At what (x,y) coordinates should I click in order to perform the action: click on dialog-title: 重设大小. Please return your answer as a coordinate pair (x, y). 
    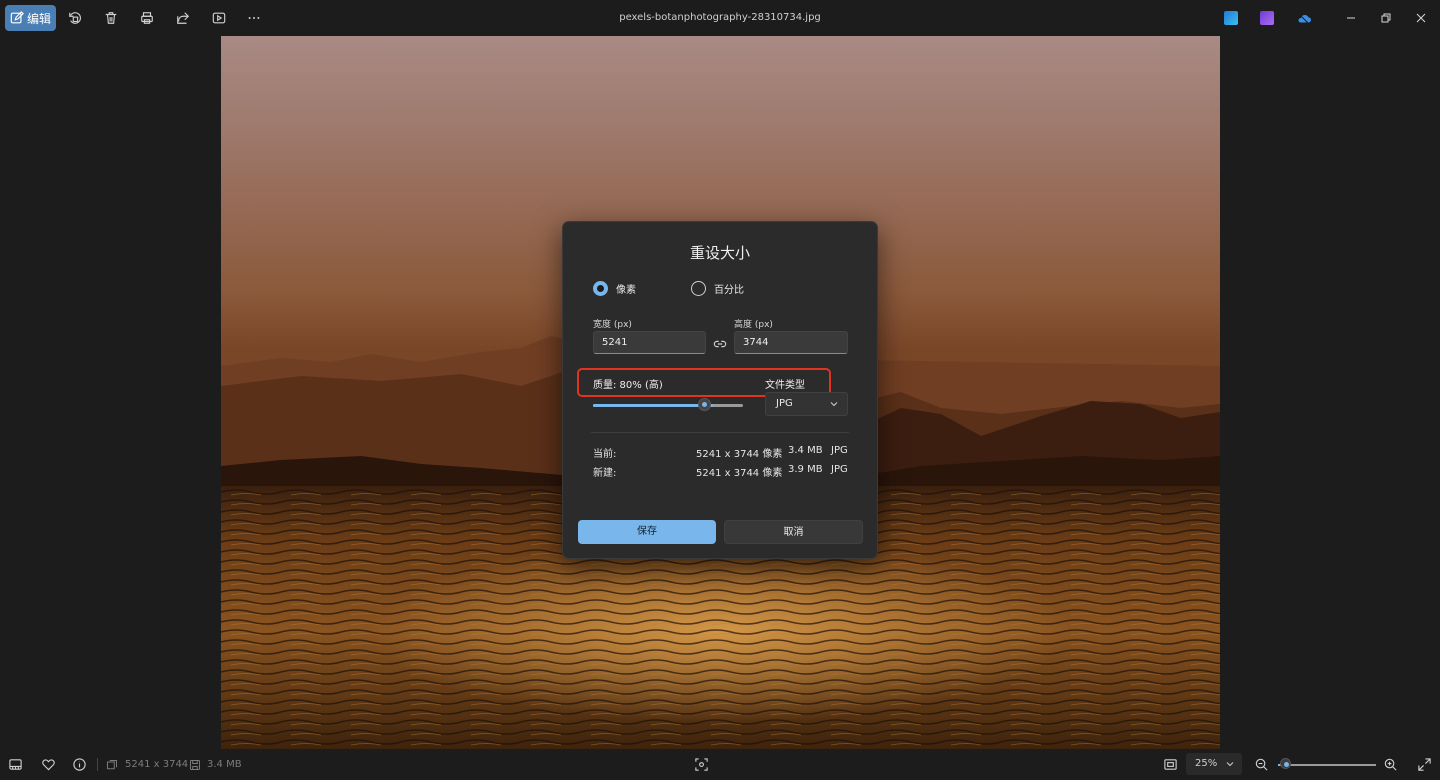
    Looking at the image, I should click on (719, 253).